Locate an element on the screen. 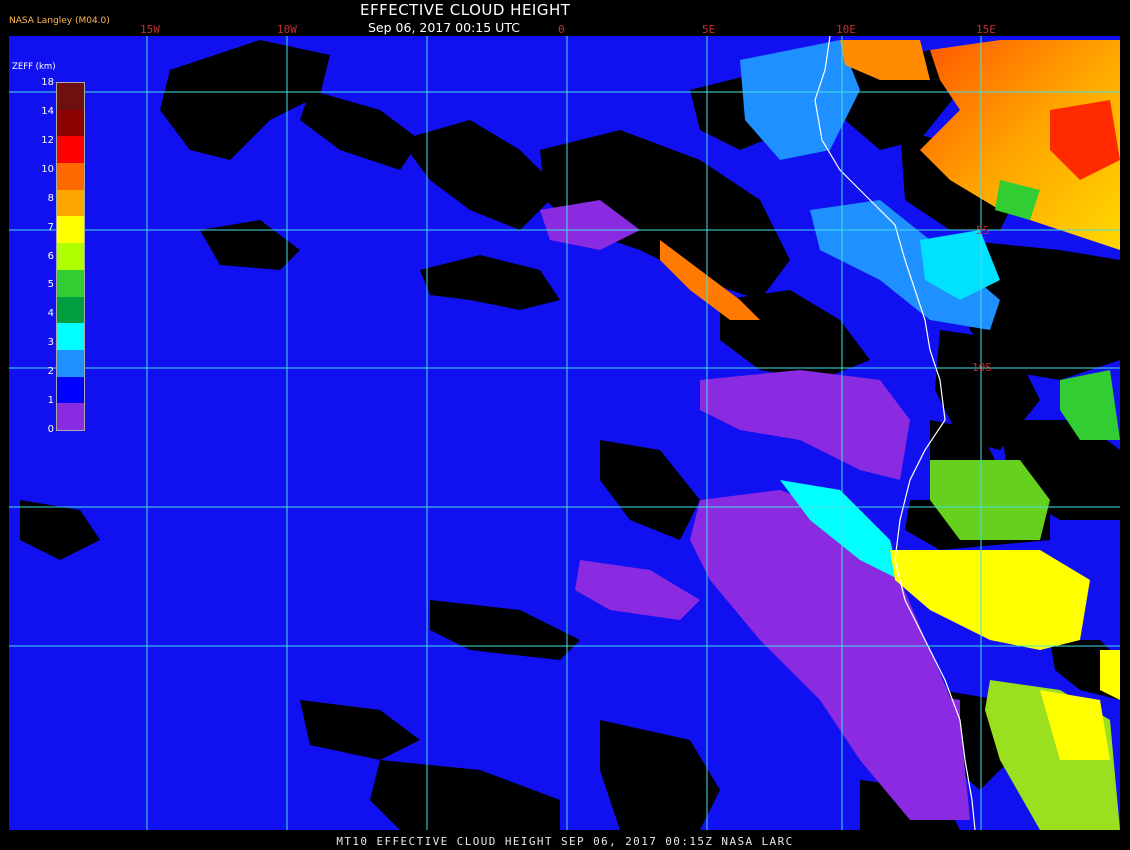 The image size is (1130, 850). lon-label: 10W is located at coordinates (287, 29).